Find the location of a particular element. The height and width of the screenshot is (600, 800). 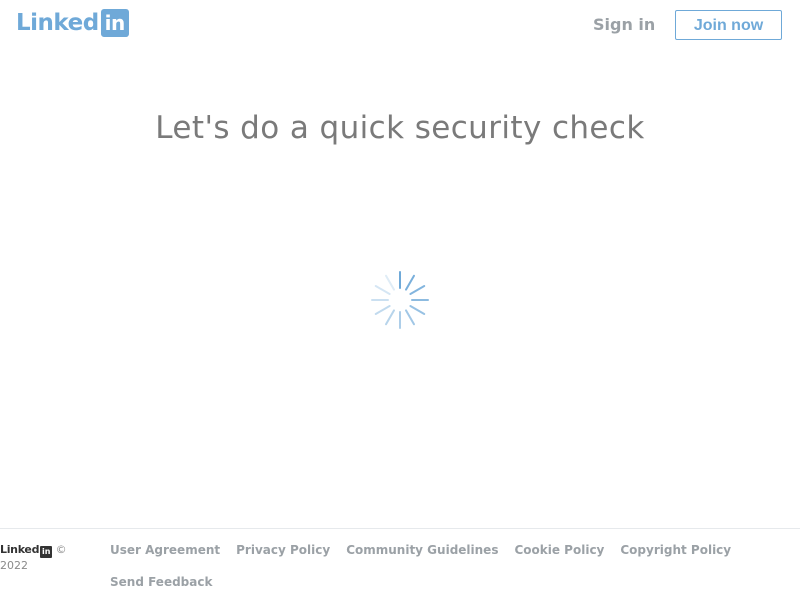

logo-in-box: in is located at coordinates (114, 23).